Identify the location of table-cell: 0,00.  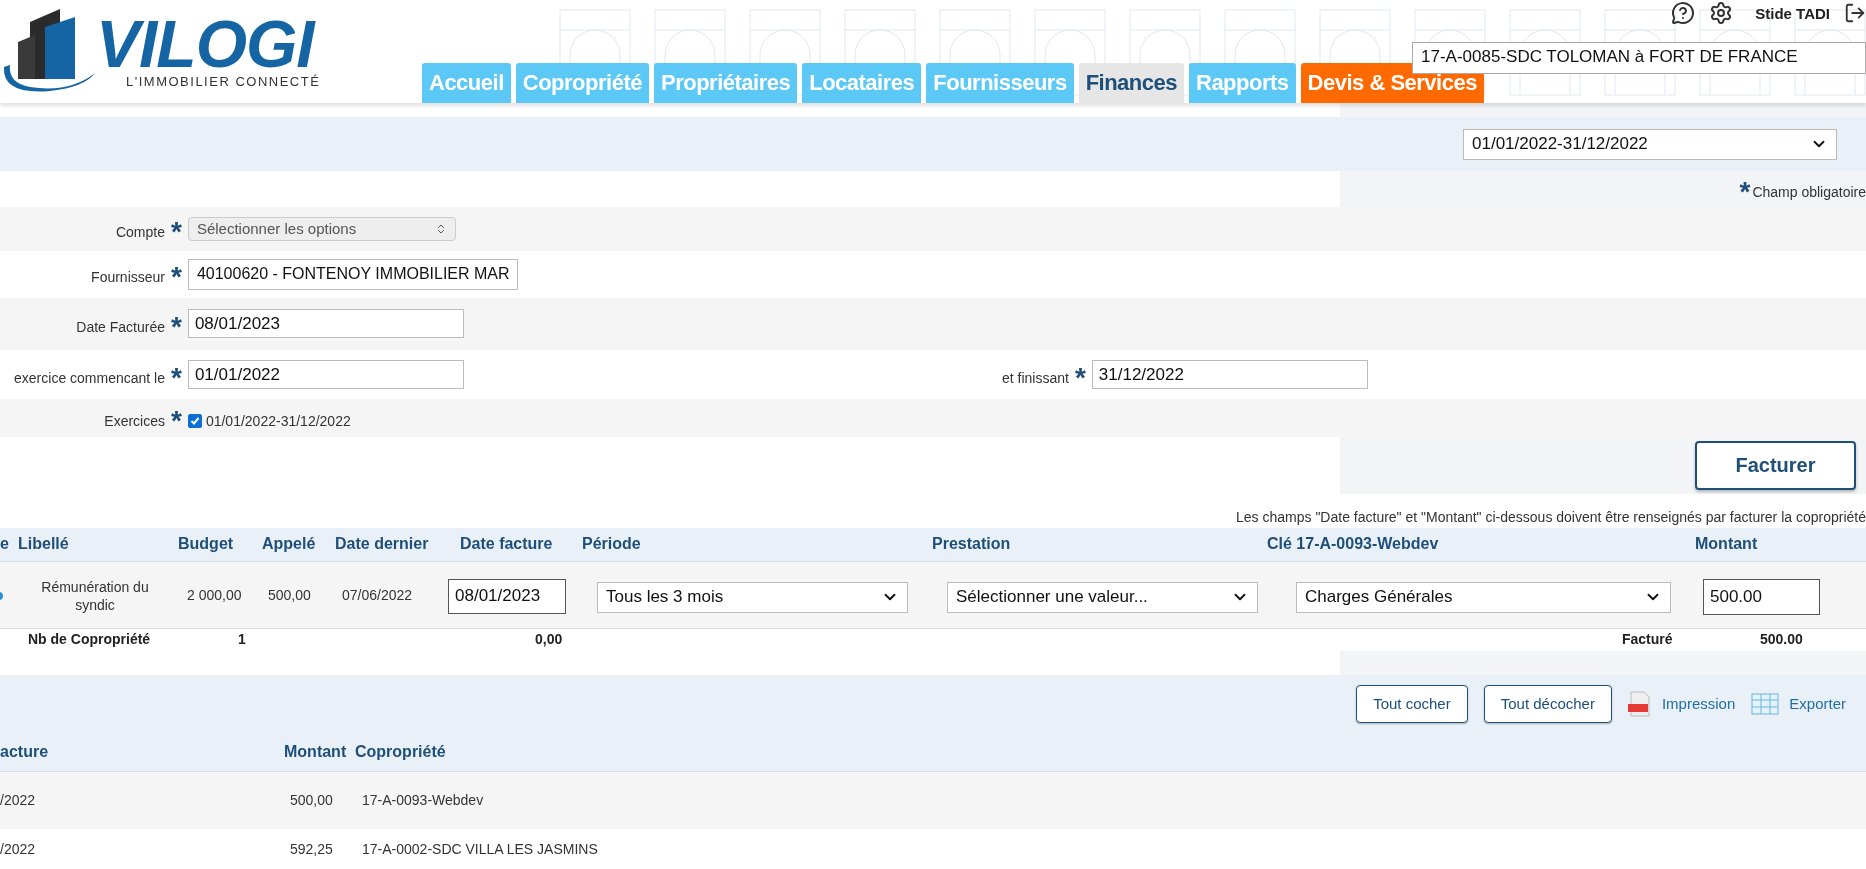
(549, 639).